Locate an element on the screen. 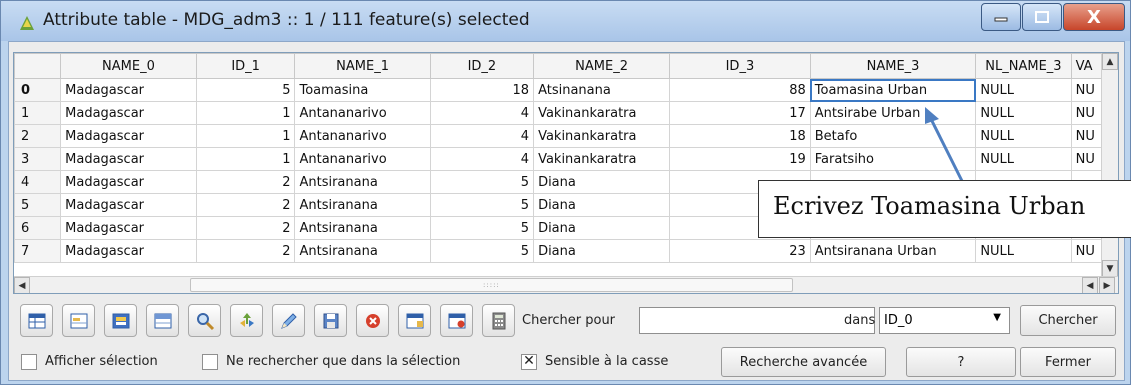 The width and height of the screenshot is (1131, 386). table-button is located at coordinates (36, 320).